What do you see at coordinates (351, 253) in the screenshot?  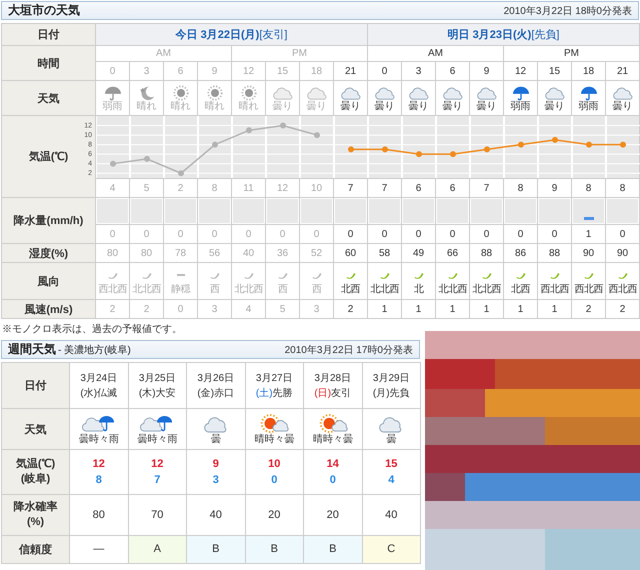 I see `humidity-cell: 60` at bounding box center [351, 253].